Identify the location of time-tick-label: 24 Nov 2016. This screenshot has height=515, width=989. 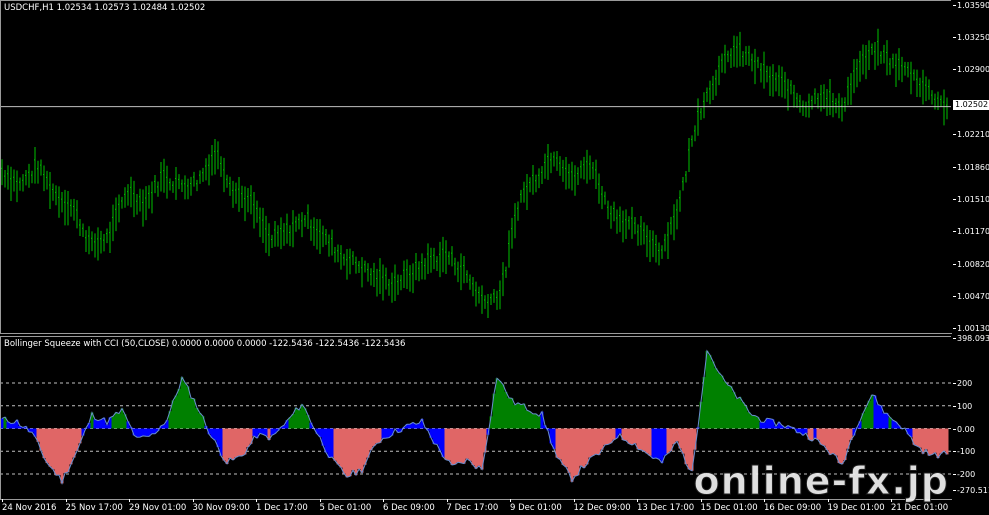
(29, 506).